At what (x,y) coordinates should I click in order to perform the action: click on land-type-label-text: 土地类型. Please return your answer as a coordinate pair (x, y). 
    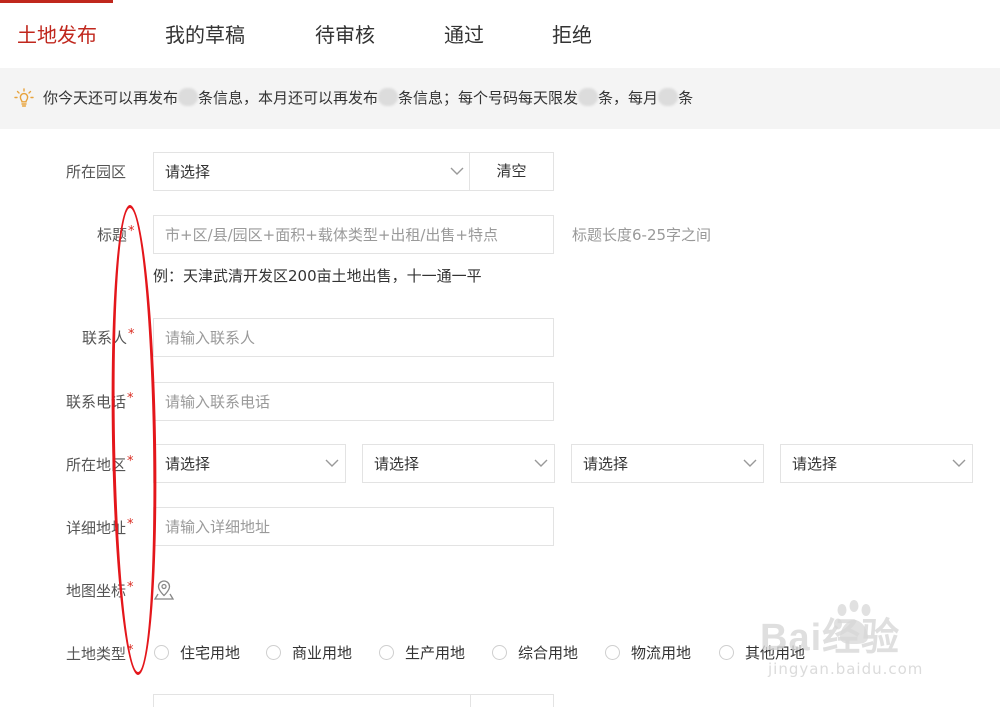
    Looking at the image, I should click on (96, 654).